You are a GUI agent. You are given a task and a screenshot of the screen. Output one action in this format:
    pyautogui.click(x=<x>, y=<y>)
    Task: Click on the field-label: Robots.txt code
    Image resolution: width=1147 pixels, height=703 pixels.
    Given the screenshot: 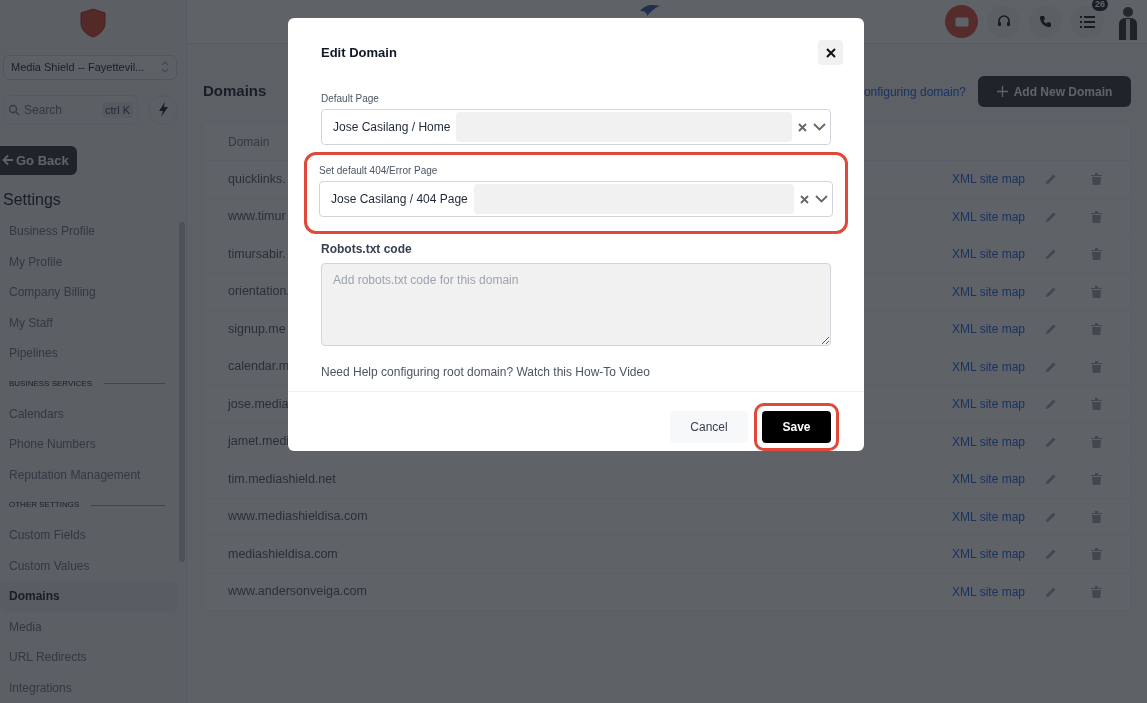 What is the action you would take?
    pyautogui.click(x=367, y=249)
    